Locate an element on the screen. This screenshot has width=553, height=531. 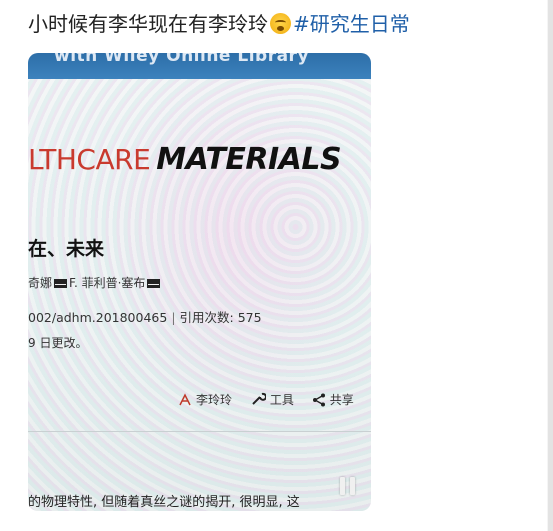
post-body-text: 小时候有李华现在有李玲玲 is located at coordinates (148, 24).